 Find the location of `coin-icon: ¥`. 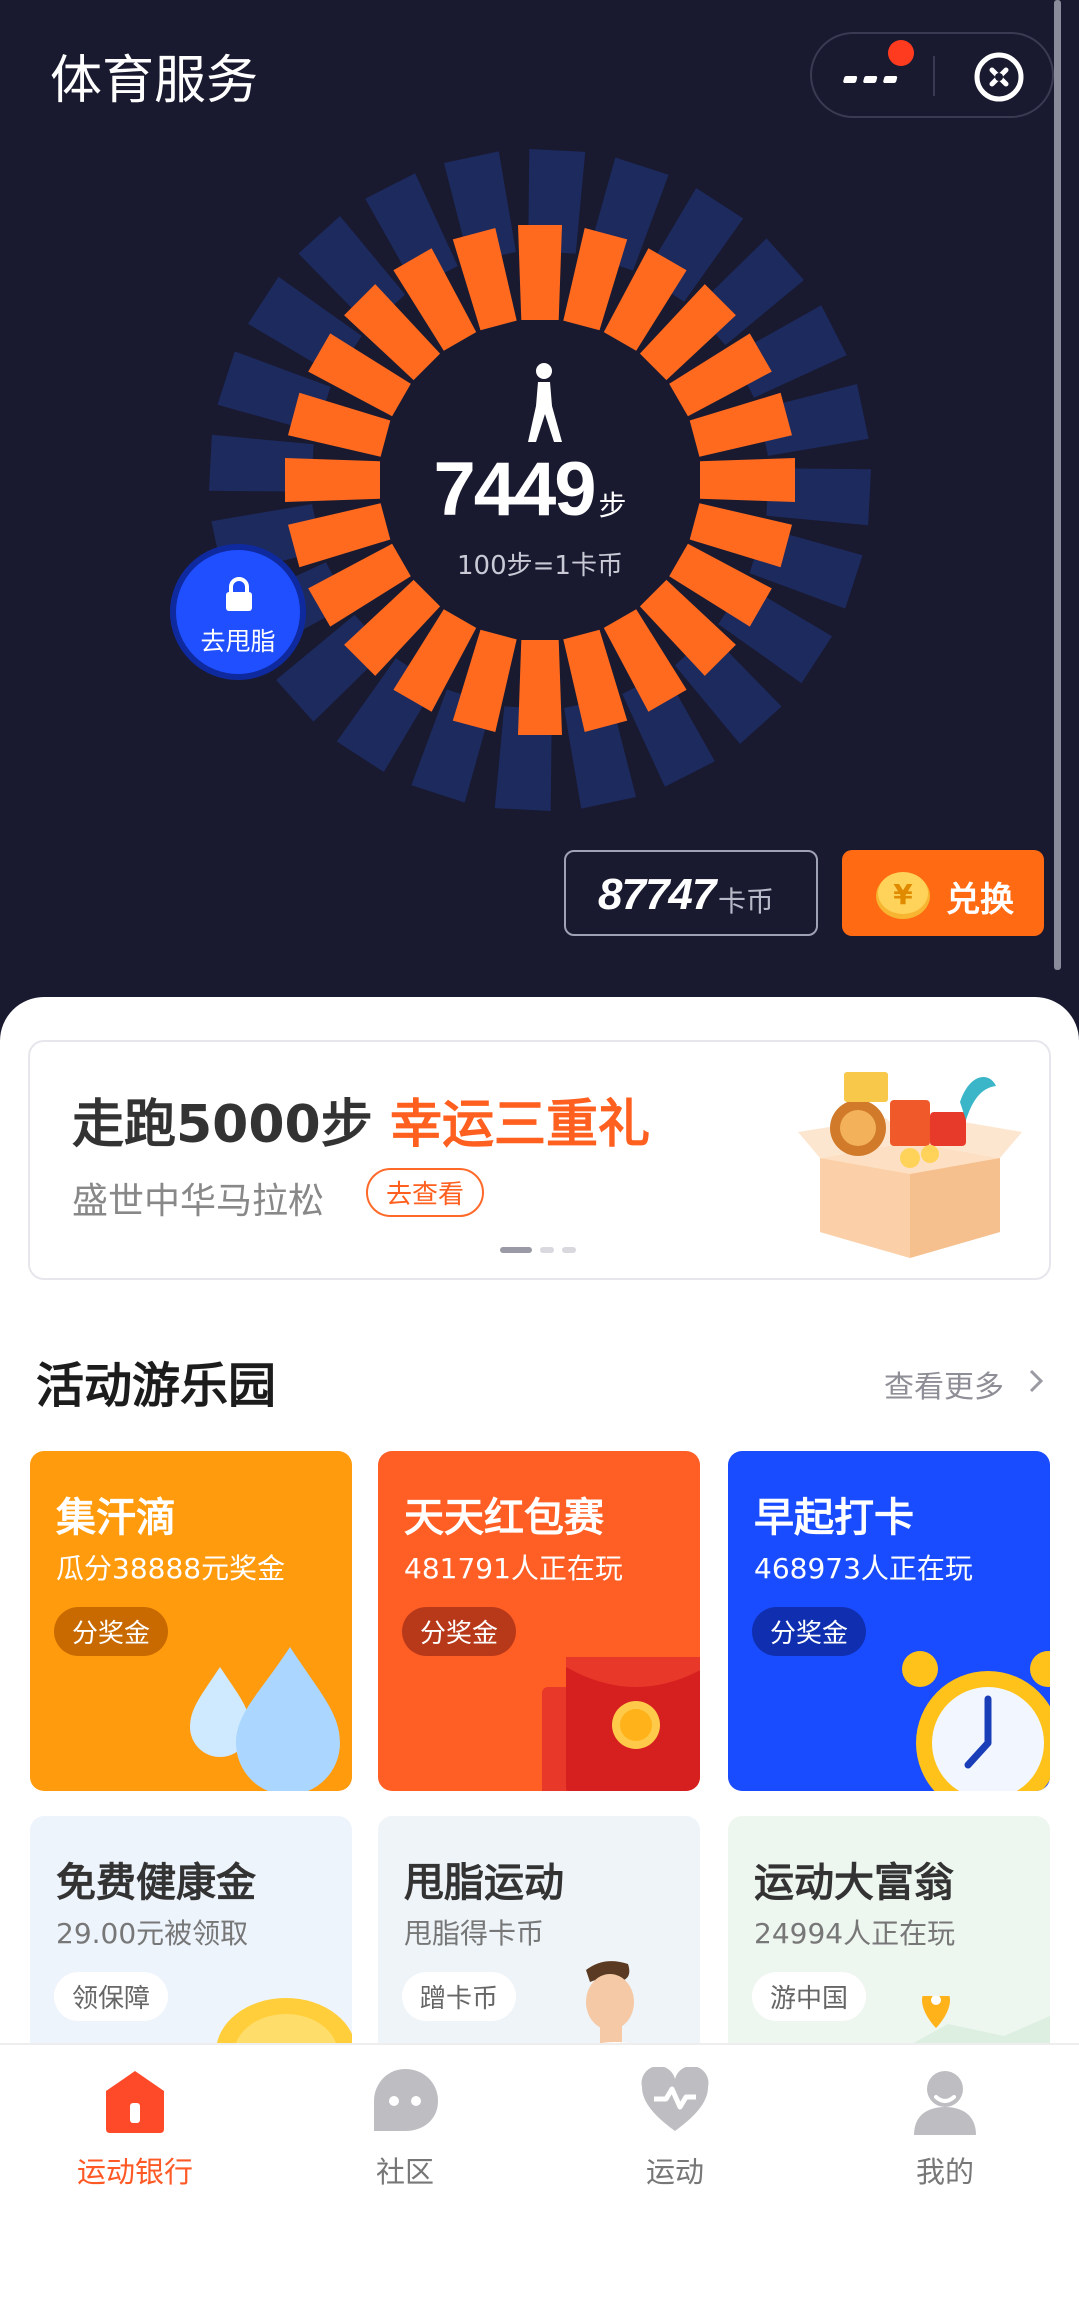

coin-icon: ¥ is located at coordinates (903, 895).